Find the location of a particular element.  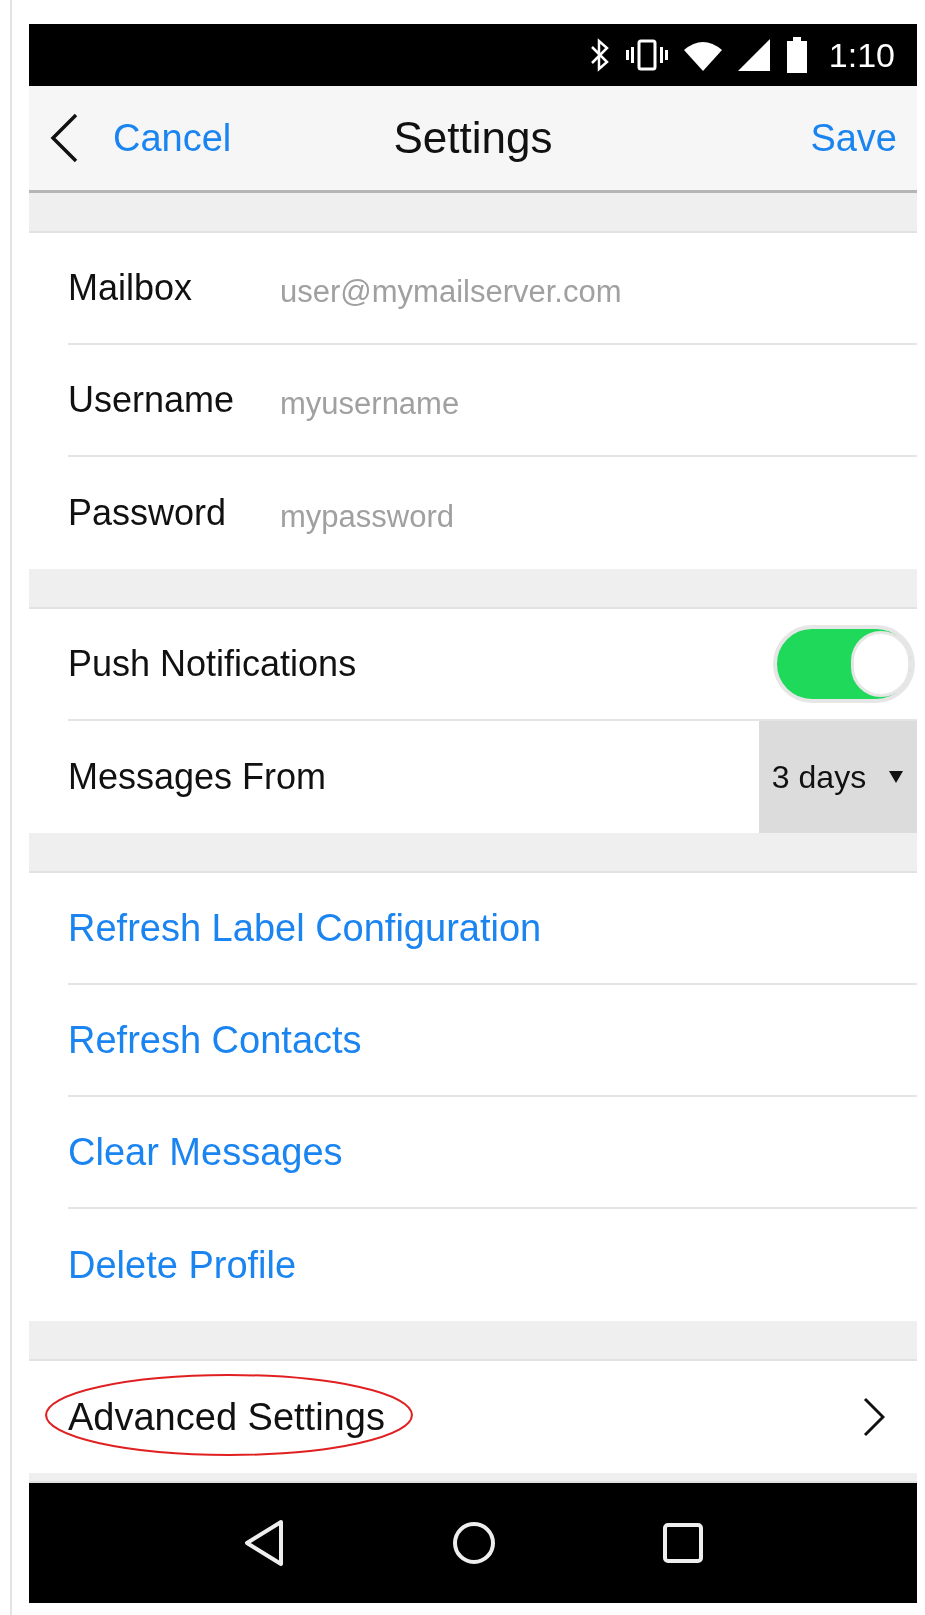

screen-title: Settings is located at coordinates (473, 138).